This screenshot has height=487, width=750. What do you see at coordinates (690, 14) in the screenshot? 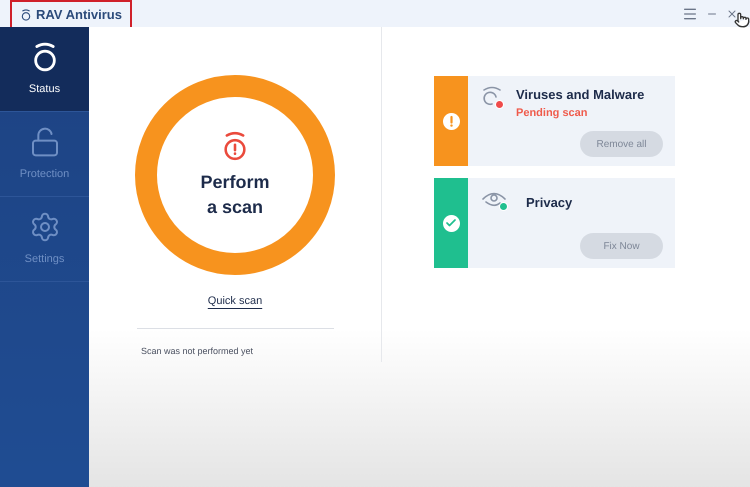
I see `menu-icon` at bounding box center [690, 14].